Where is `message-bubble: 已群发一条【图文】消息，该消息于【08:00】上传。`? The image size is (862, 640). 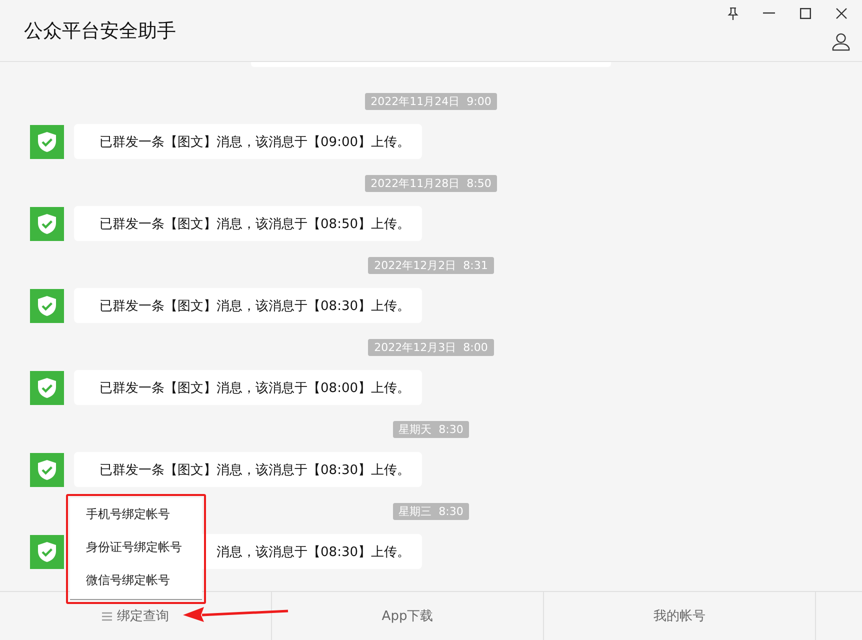
message-bubble: 已群发一条【图文】消息，该消息于【08:00】上传。 is located at coordinates (248, 387).